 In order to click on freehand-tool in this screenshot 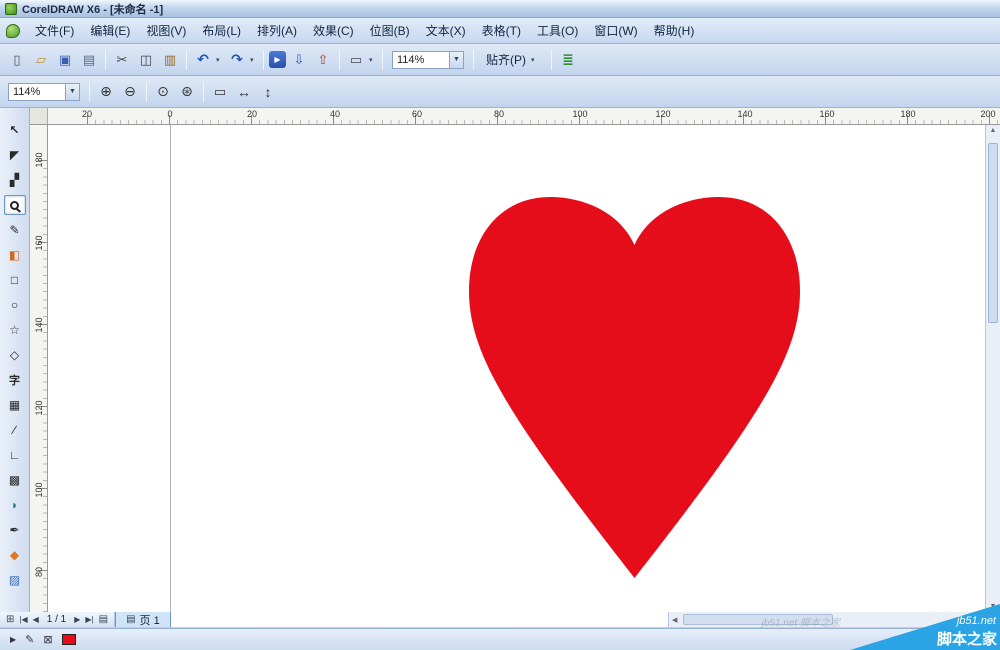, I will do `click(15, 230)`.